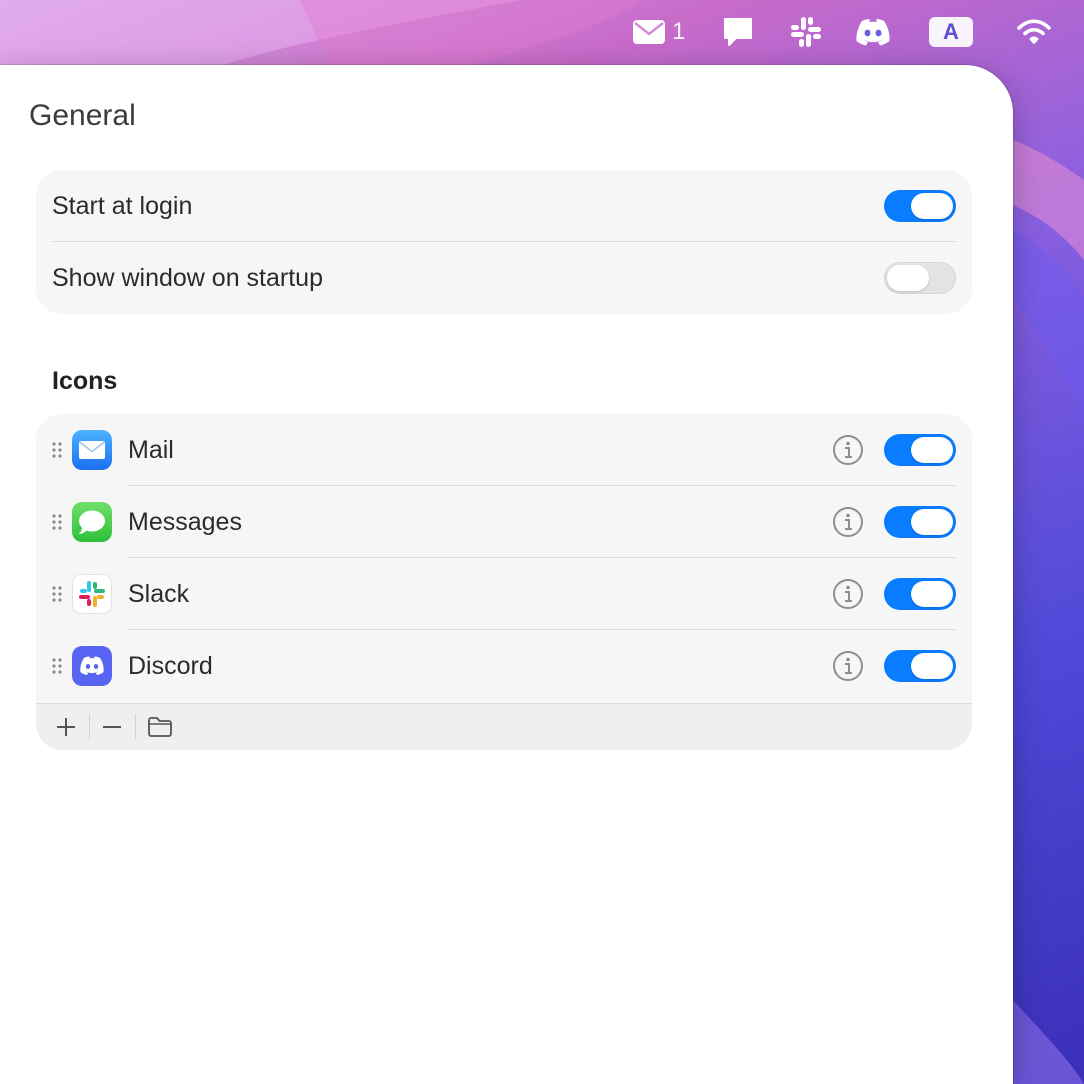 This screenshot has width=1084, height=1084. What do you see at coordinates (504, 450) in the screenshot?
I see `list-item-mail: Mail` at bounding box center [504, 450].